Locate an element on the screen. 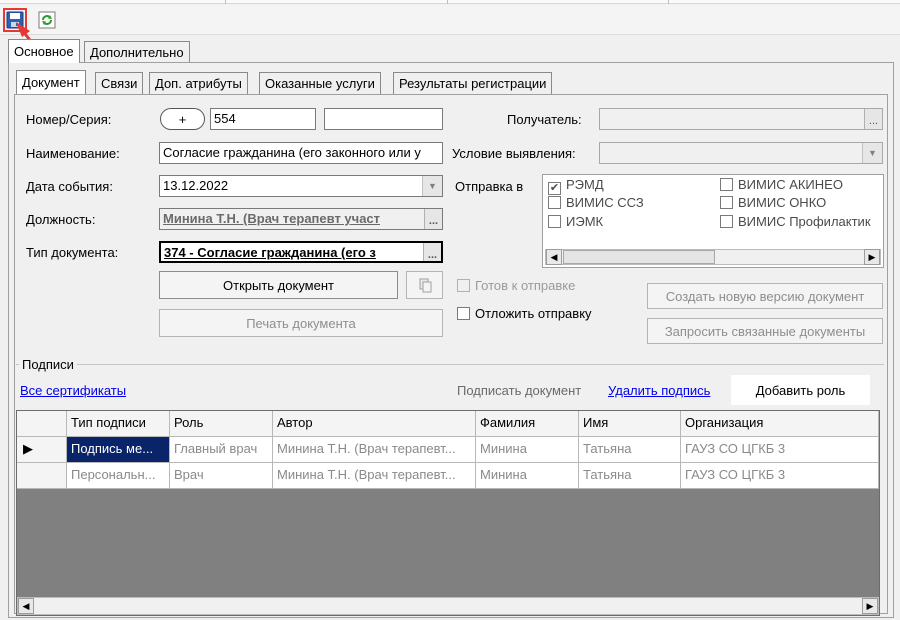  window-top-strip is located at coordinates (450, 2).